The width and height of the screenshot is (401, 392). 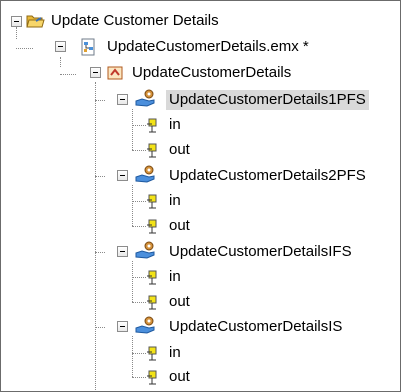 I want to click on package-icon, so click(x=115, y=73).